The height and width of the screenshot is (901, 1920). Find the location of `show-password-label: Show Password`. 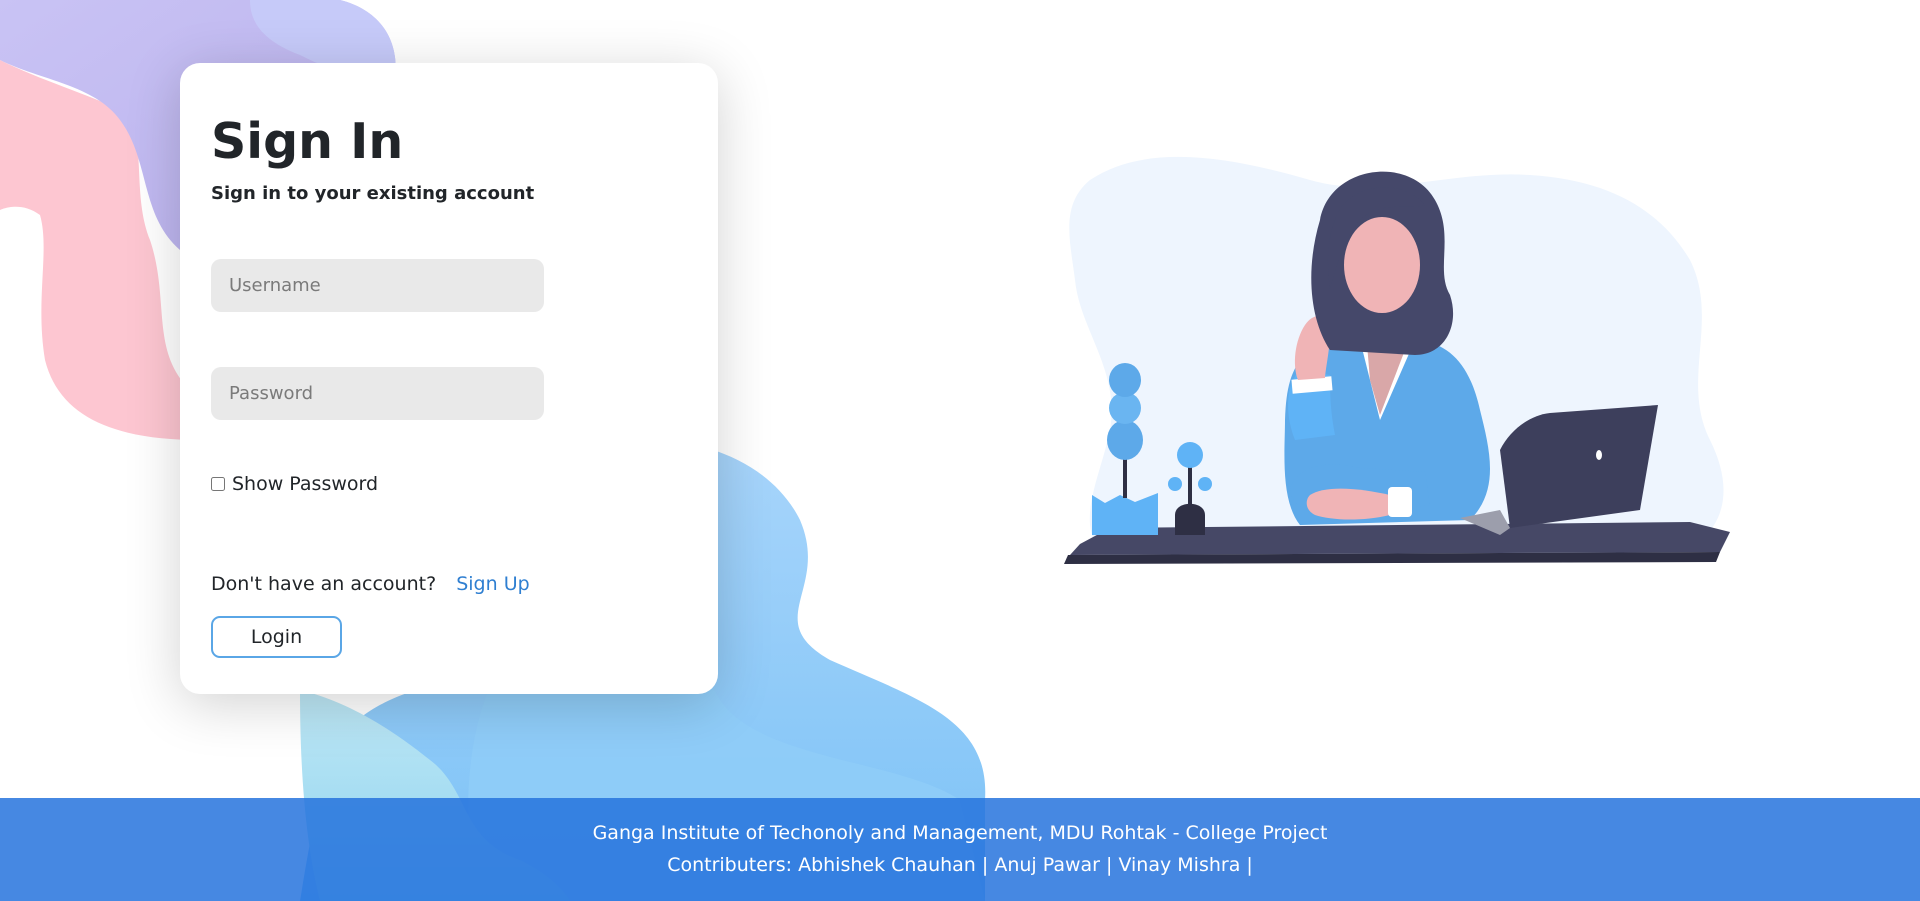

show-password-label: Show Password is located at coordinates (305, 484).